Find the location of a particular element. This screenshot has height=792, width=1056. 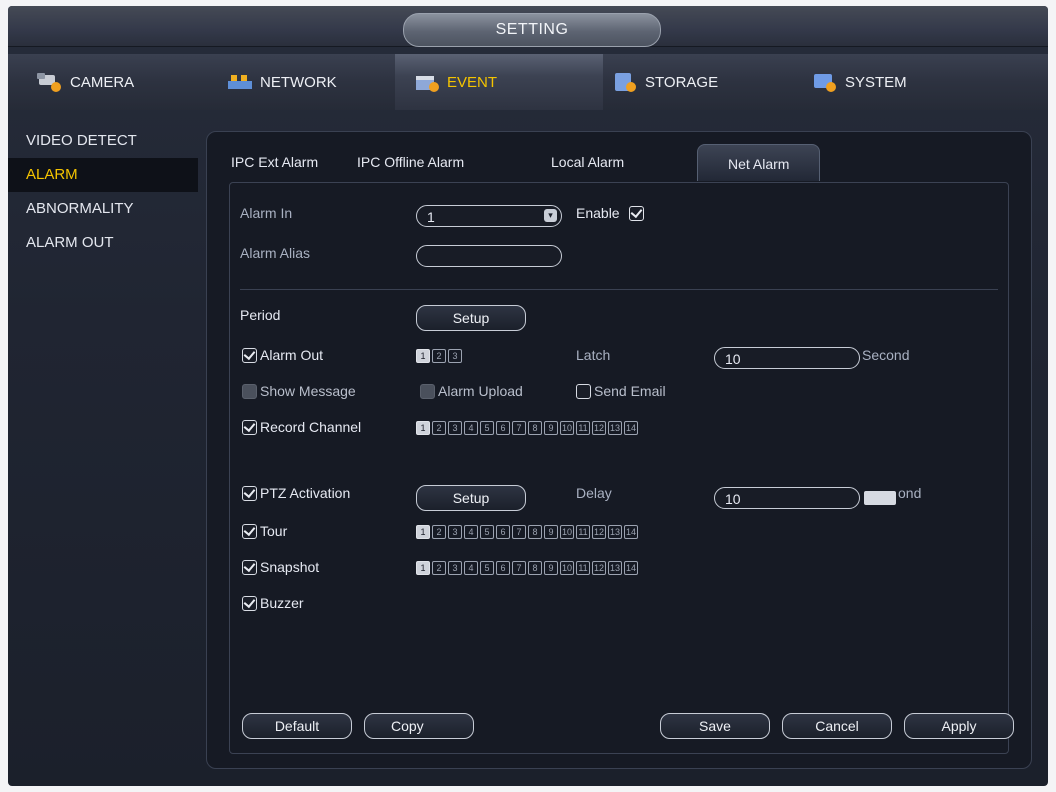

latch-input: 10 is located at coordinates (787, 358).